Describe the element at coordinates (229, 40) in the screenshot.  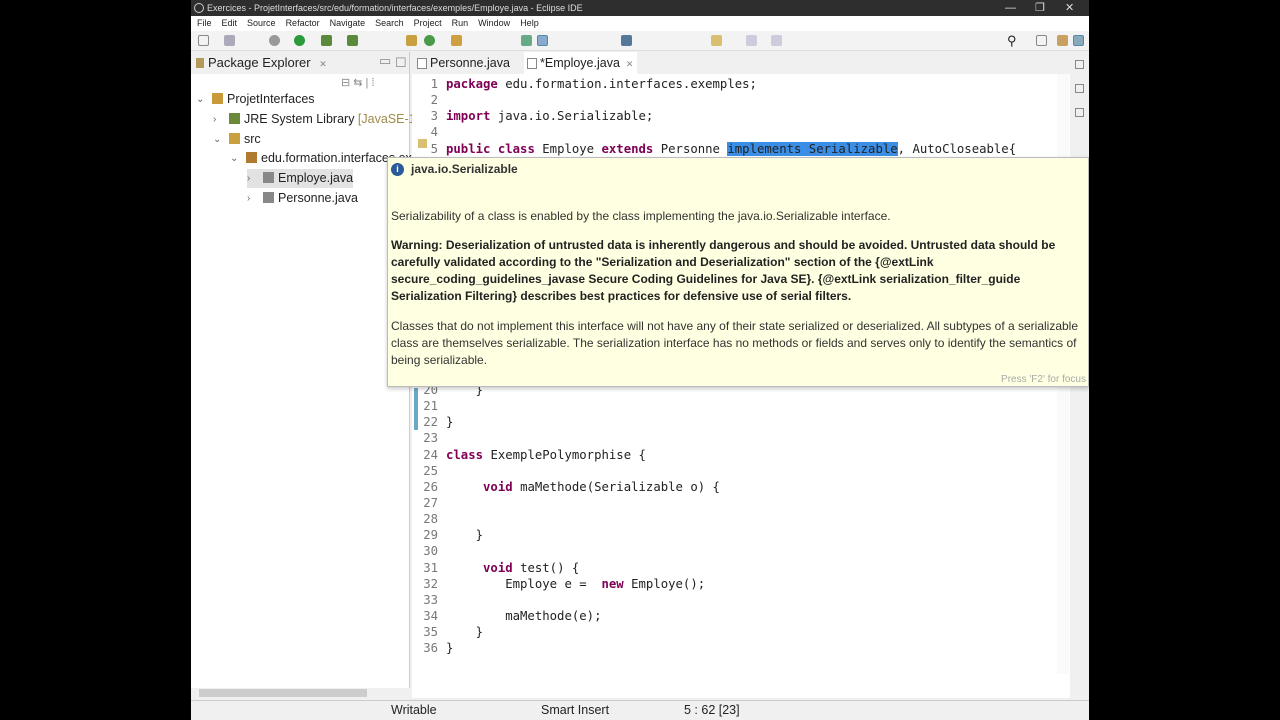
I see `save-icon` at that location.